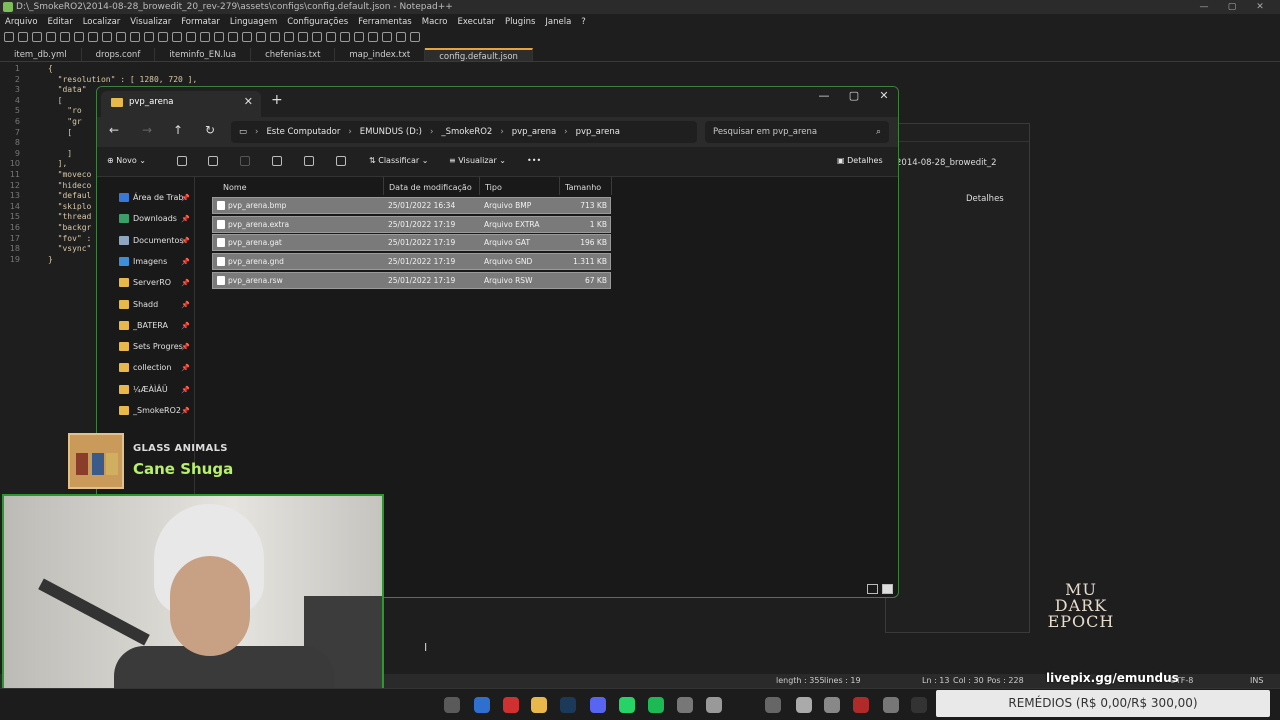  What do you see at coordinates (391, 132) in the screenshot?
I see `breadcrumb-item: EMUNDUS (D:)` at bounding box center [391, 132].